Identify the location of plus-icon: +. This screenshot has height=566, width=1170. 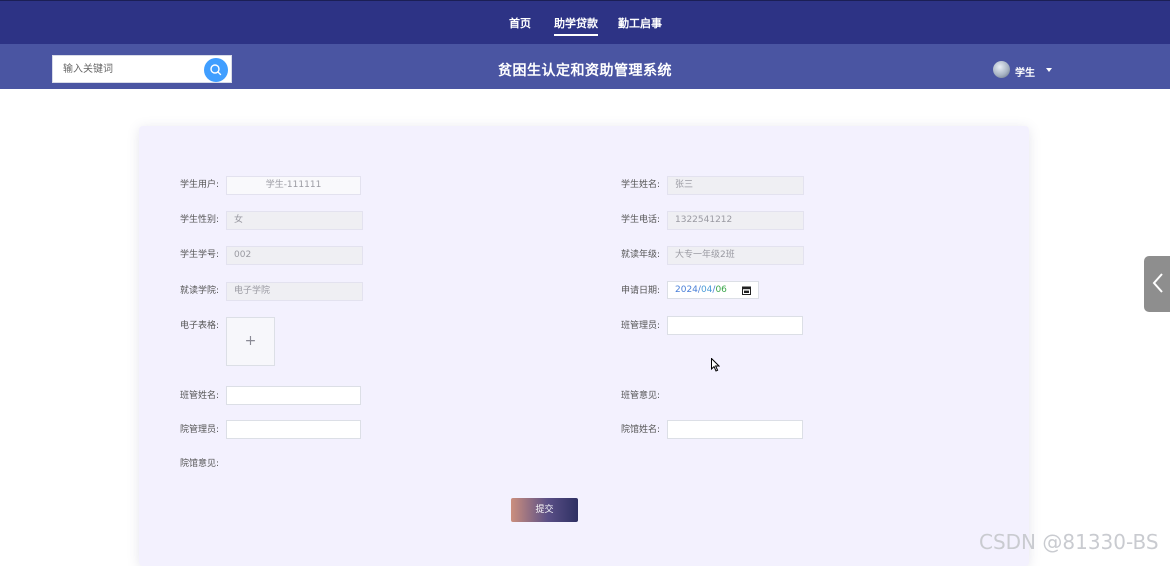
(250, 341).